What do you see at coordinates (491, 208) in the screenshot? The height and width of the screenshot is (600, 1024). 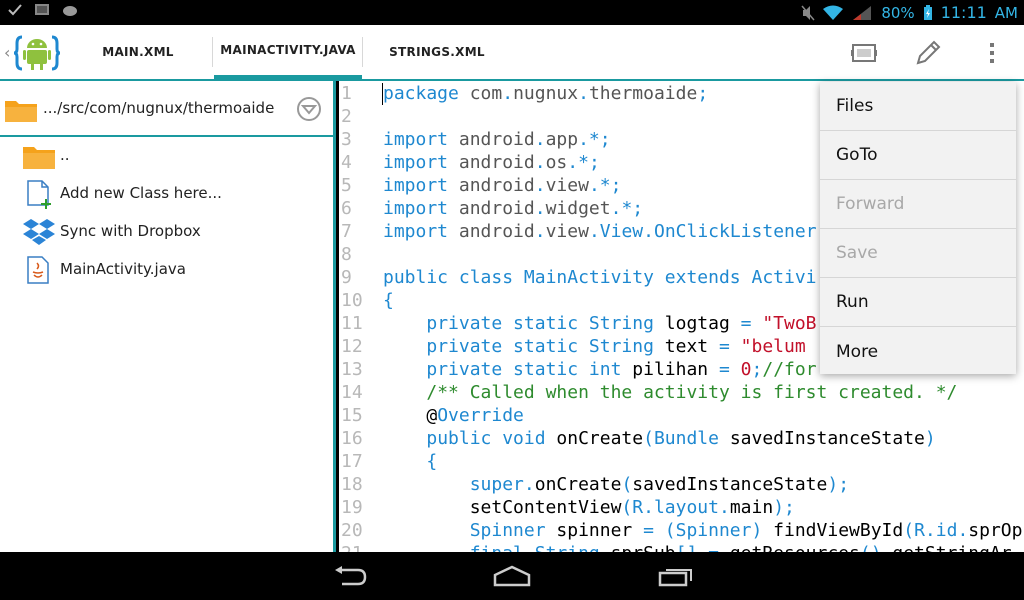 I see `code-token: android` at bounding box center [491, 208].